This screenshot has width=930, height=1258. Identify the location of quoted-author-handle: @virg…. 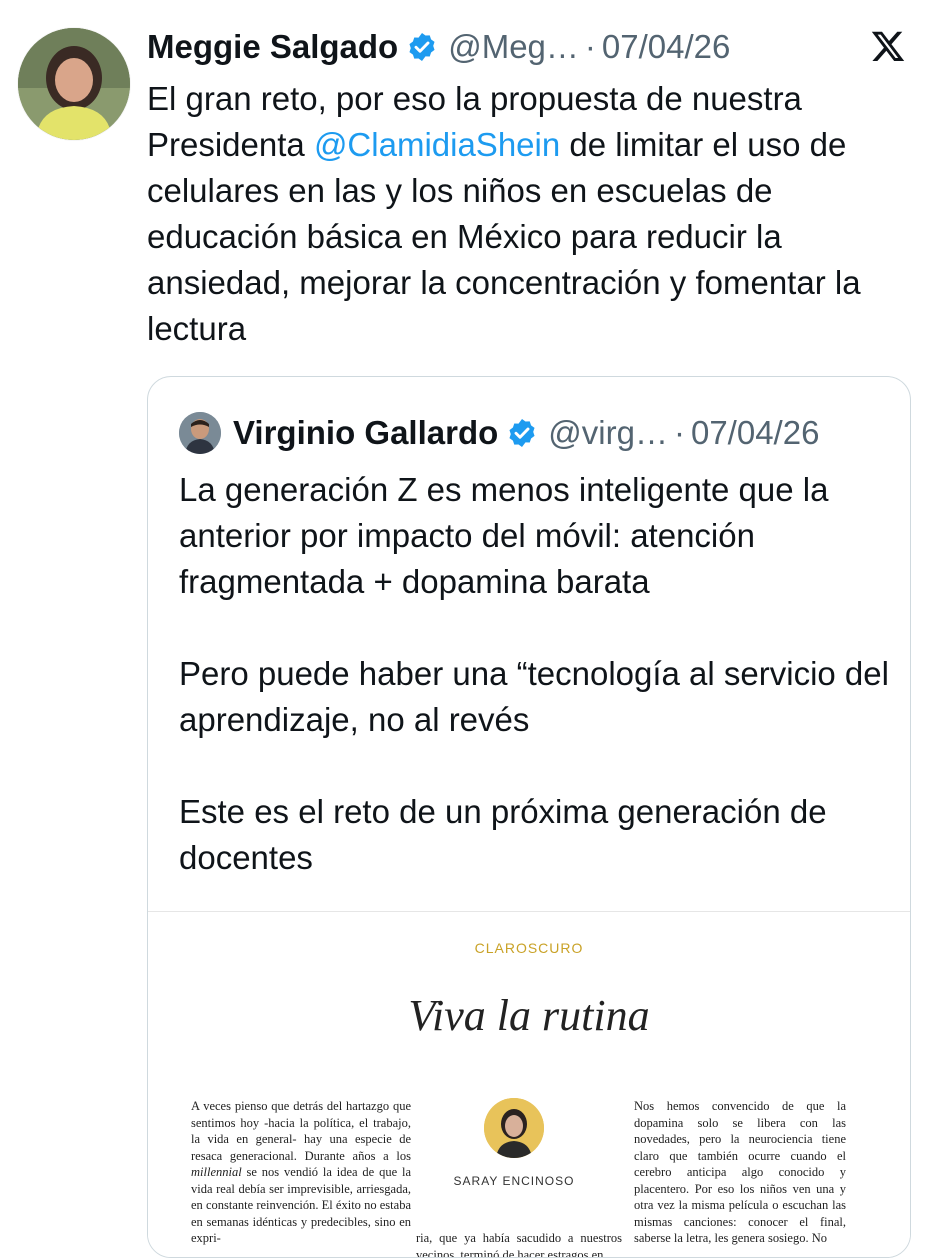
(608, 433).